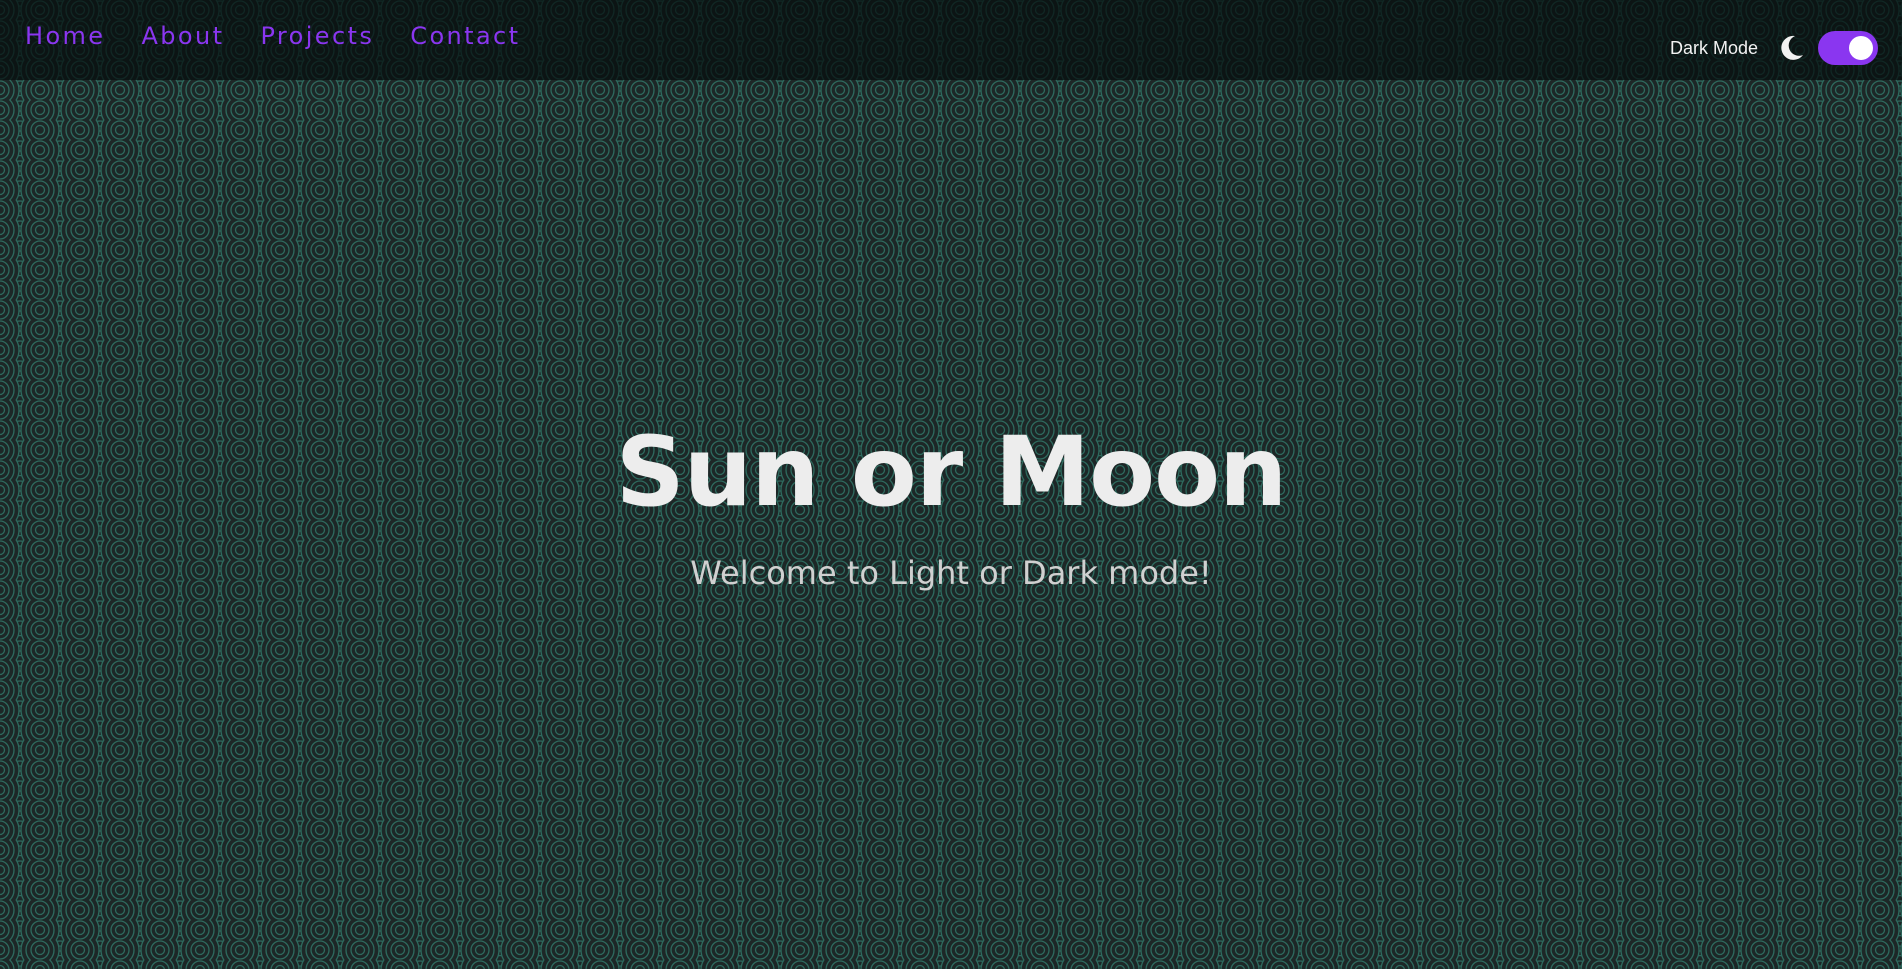 This screenshot has height=969, width=1902. Describe the element at coordinates (951, 472) in the screenshot. I see `hero-title: Sun or Moon` at that location.